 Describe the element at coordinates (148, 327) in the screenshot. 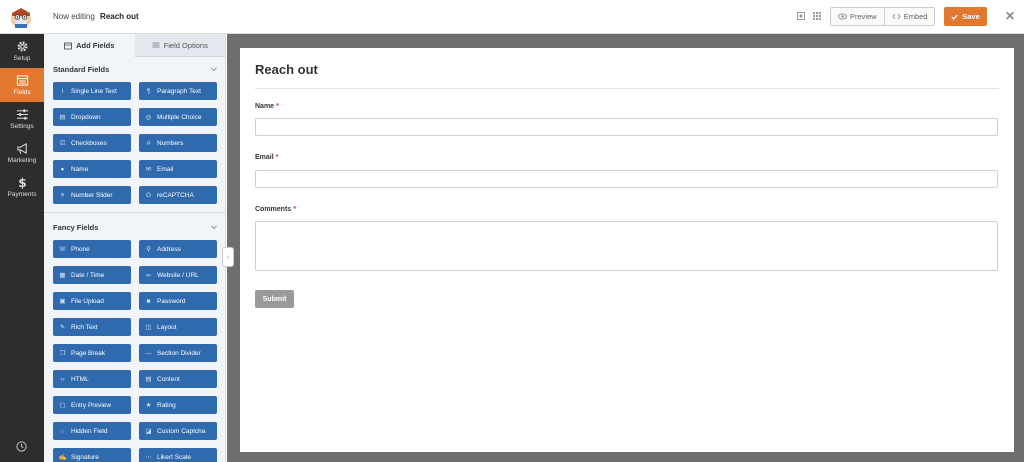

I see `columns-icon: ◫` at that location.